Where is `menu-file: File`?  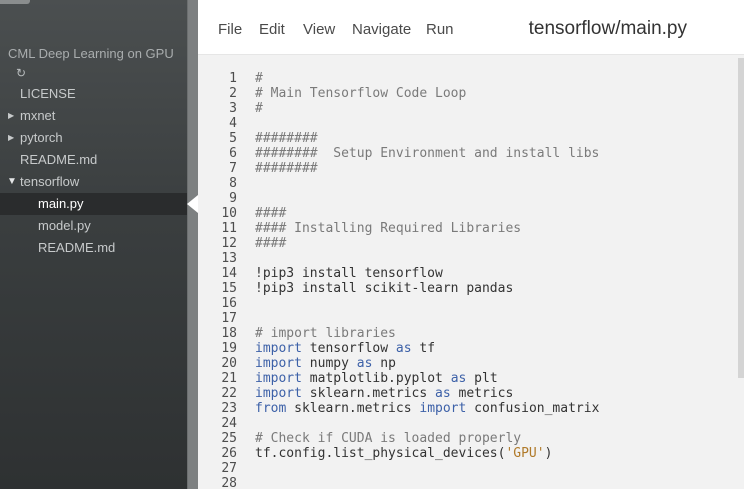
menu-file: File is located at coordinates (230, 29).